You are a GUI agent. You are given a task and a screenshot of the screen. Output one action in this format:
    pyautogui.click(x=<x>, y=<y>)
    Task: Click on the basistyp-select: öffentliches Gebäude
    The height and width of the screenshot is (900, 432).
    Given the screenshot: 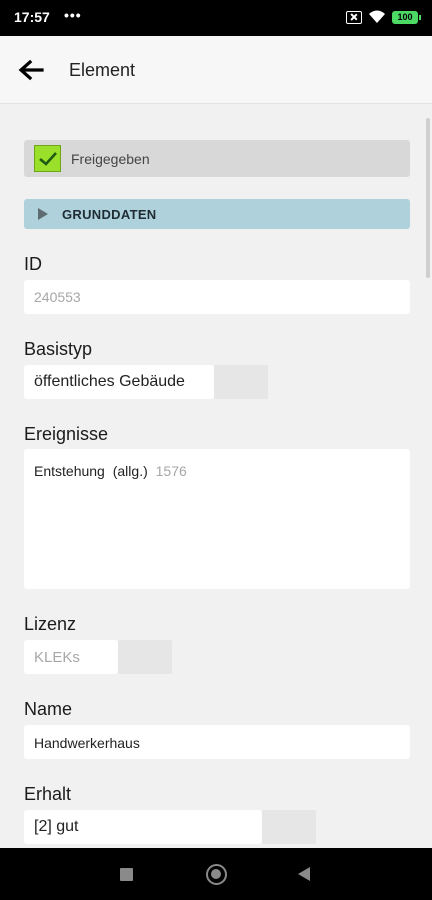 What is the action you would take?
    pyautogui.click(x=119, y=382)
    